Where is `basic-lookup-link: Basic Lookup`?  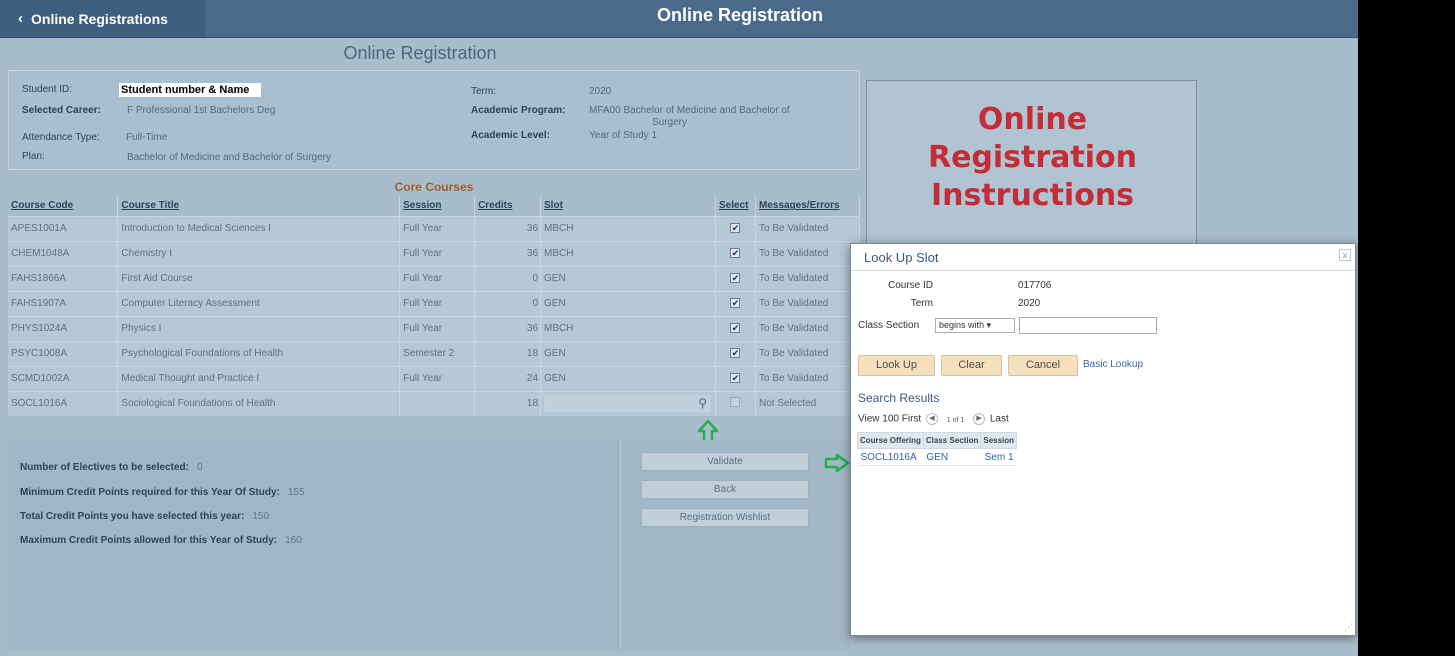 basic-lookup-link: Basic Lookup is located at coordinates (1113, 364).